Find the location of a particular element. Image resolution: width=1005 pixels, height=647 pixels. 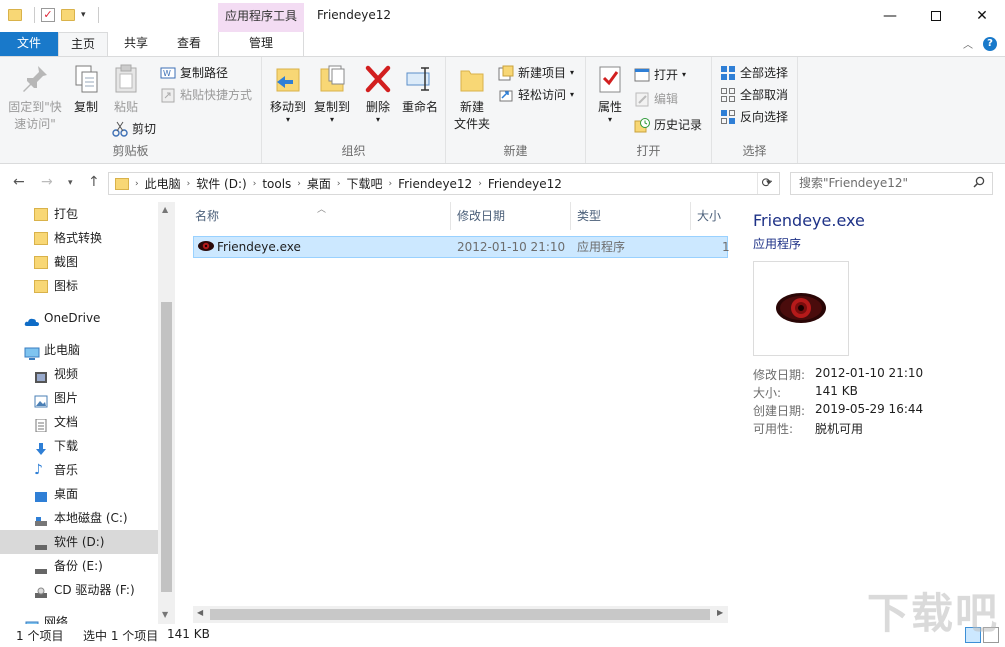

cloud-icon is located at coordinates (31, 319).